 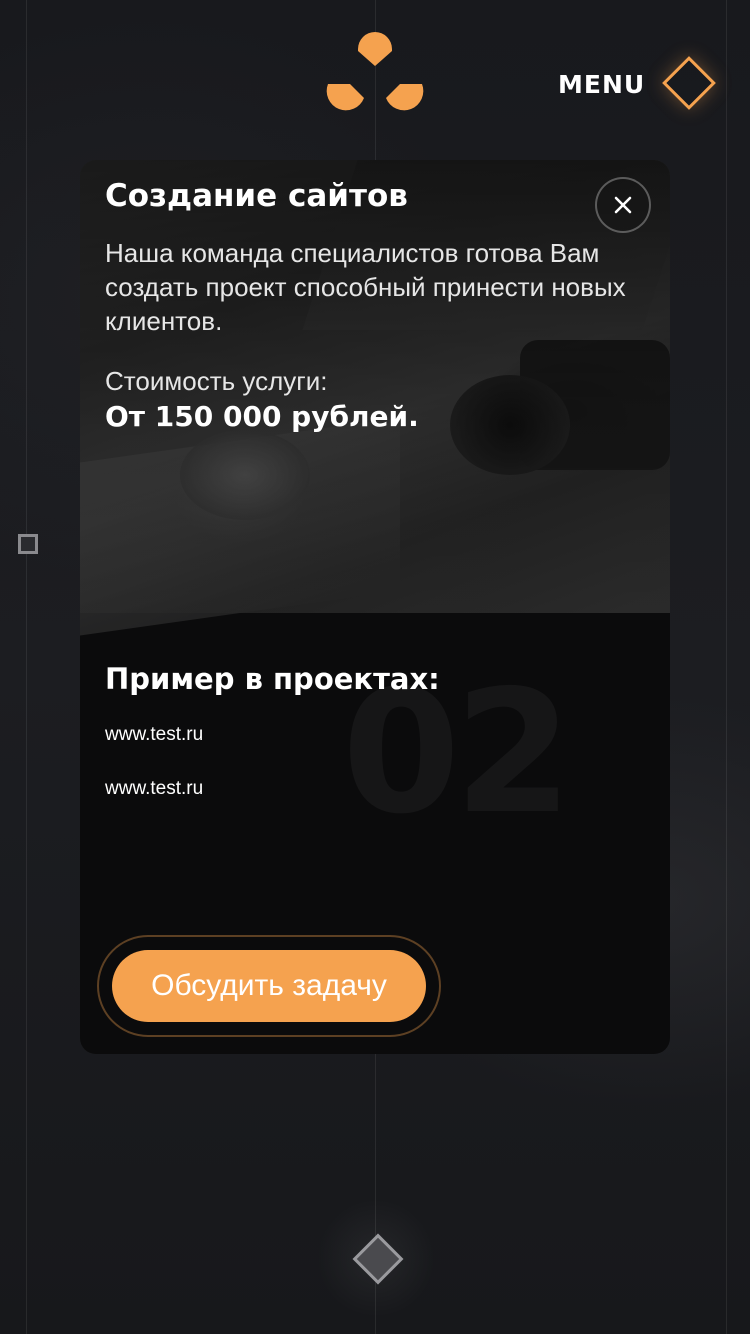 What do you see at coordinates (256, 196) in the screenshot?
I see `card-title: Создание сайтов` at bounding box center [256, 196].